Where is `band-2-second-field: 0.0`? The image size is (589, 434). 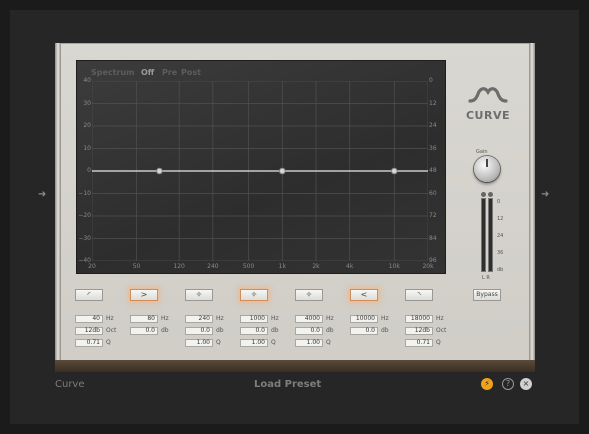 band-2-second-field: 0.0 is located at coordinates (144, 331).